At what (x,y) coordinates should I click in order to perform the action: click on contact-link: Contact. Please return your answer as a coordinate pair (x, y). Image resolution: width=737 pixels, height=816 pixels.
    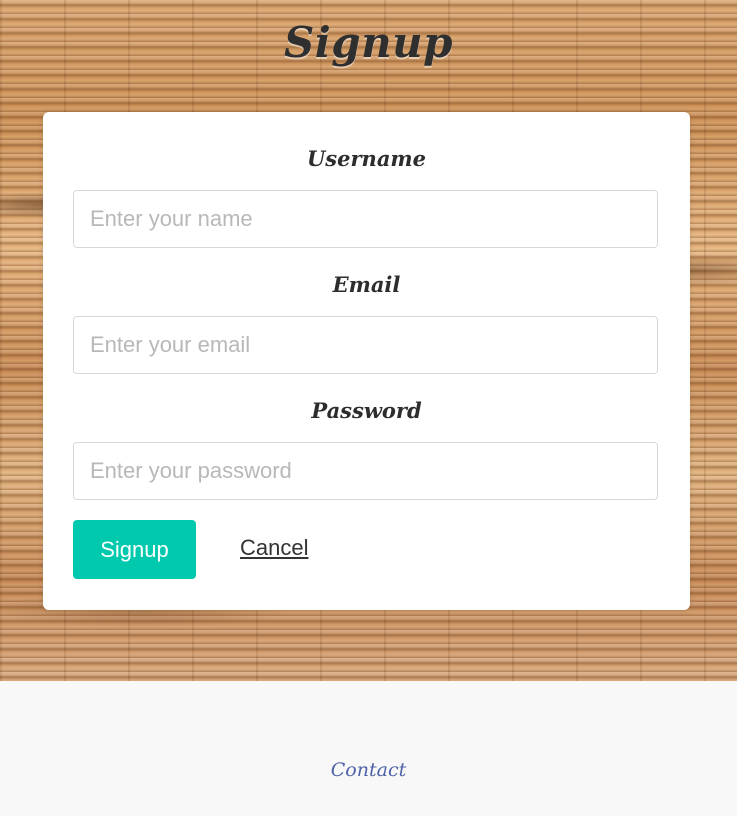
    Looking at the image, I should click on (368, 770).